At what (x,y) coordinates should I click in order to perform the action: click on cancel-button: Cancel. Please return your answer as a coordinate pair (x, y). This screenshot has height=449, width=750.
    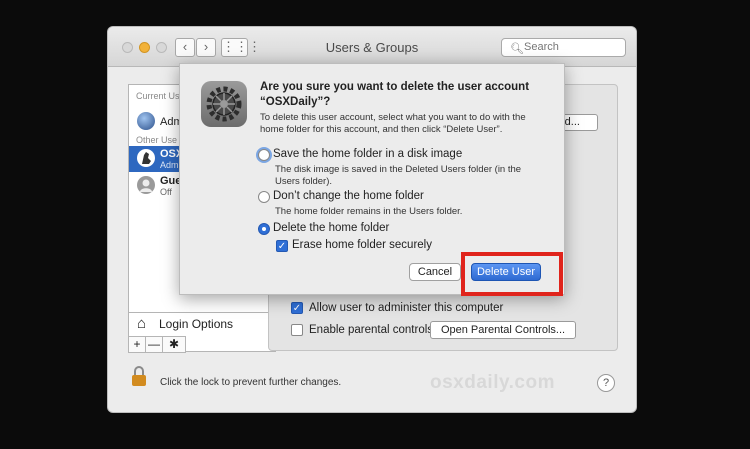
    Looking at the image, I should click on (435, 272).